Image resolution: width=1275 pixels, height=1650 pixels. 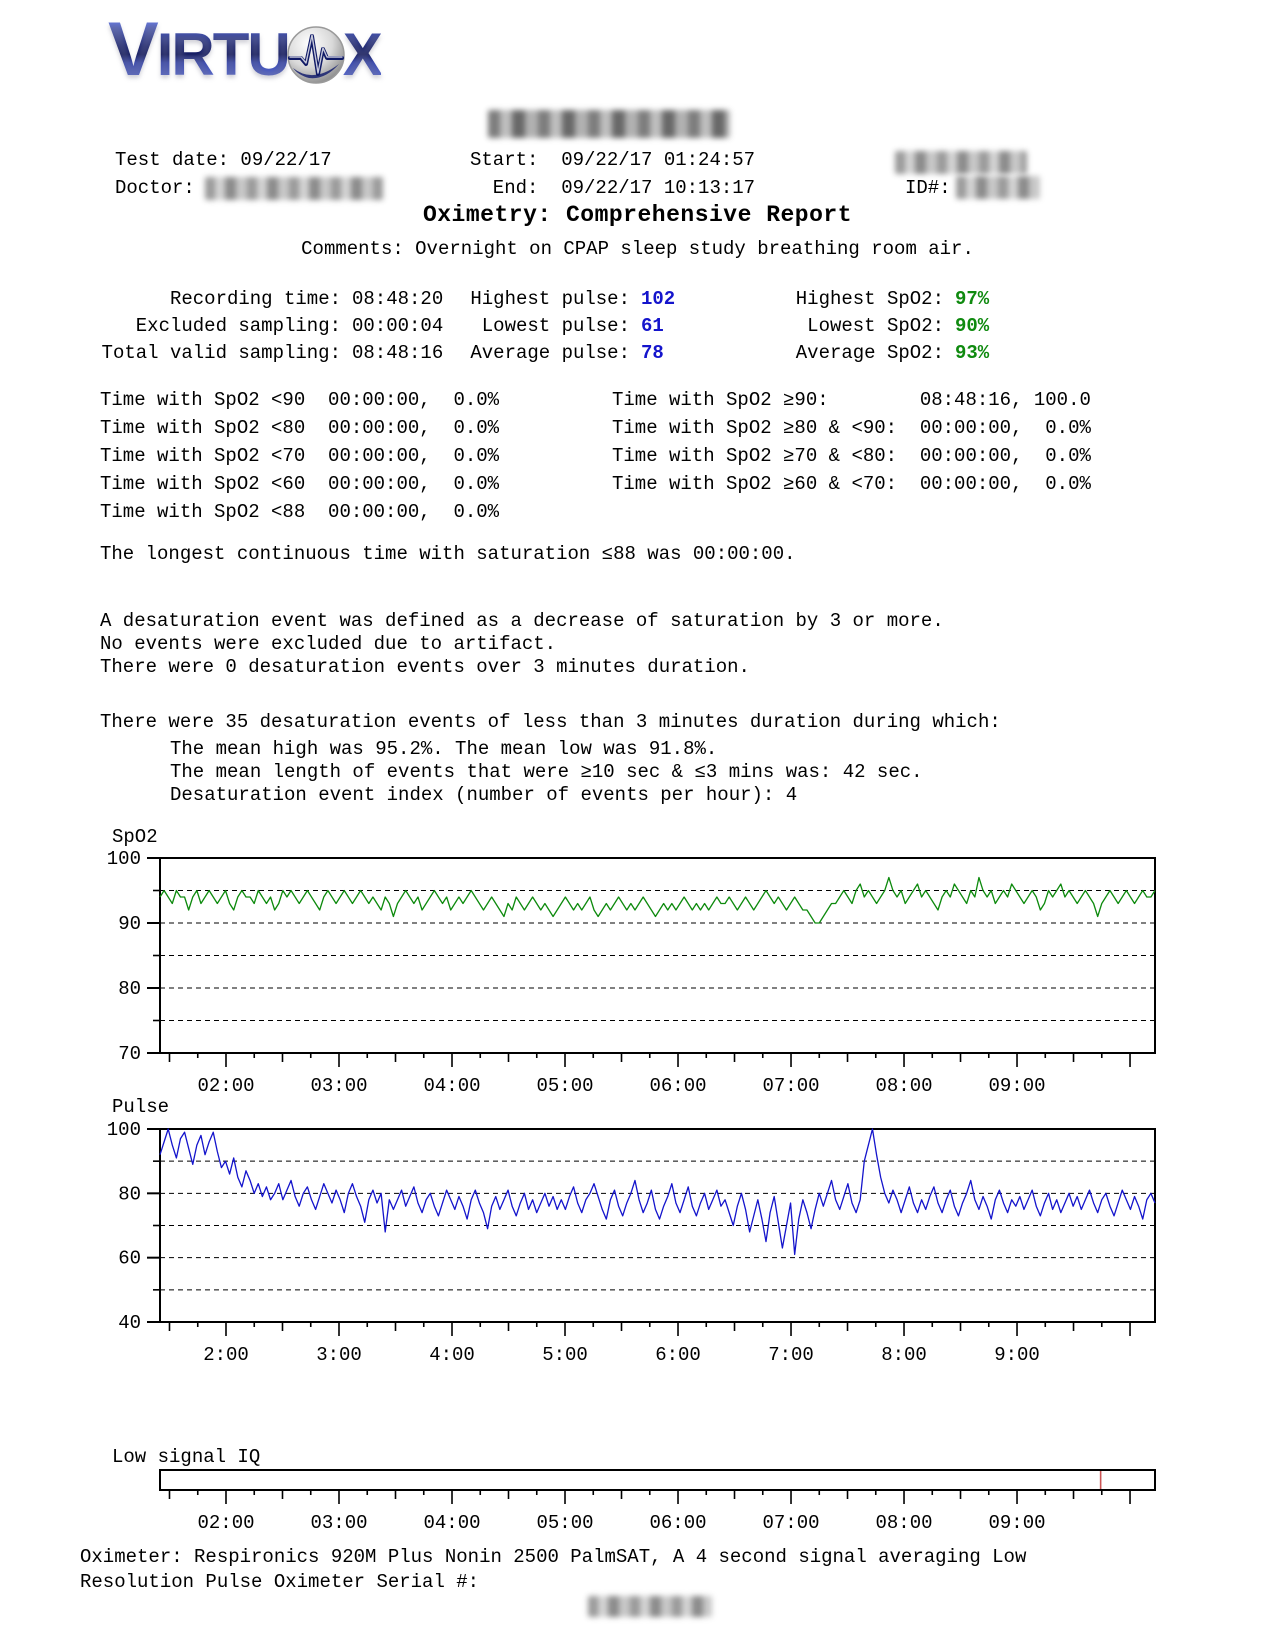 I want to click on page-title: Oximetry: Comprehensive Report, so click(x=637, y=215).